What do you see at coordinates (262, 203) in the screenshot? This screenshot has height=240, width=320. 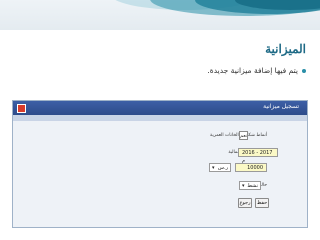 I see `save-button: حفظ` at bounding box center [262, 203].